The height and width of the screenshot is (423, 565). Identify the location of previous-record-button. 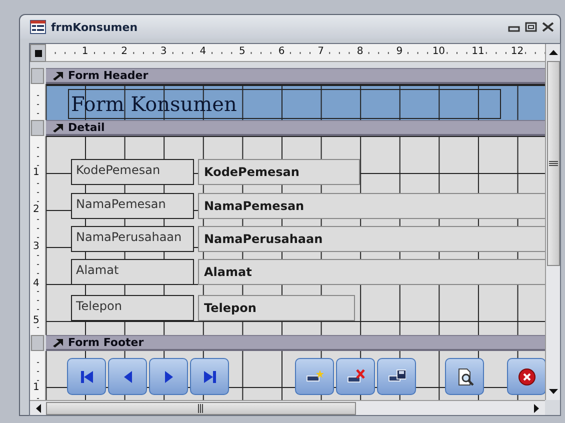
(127, 376).